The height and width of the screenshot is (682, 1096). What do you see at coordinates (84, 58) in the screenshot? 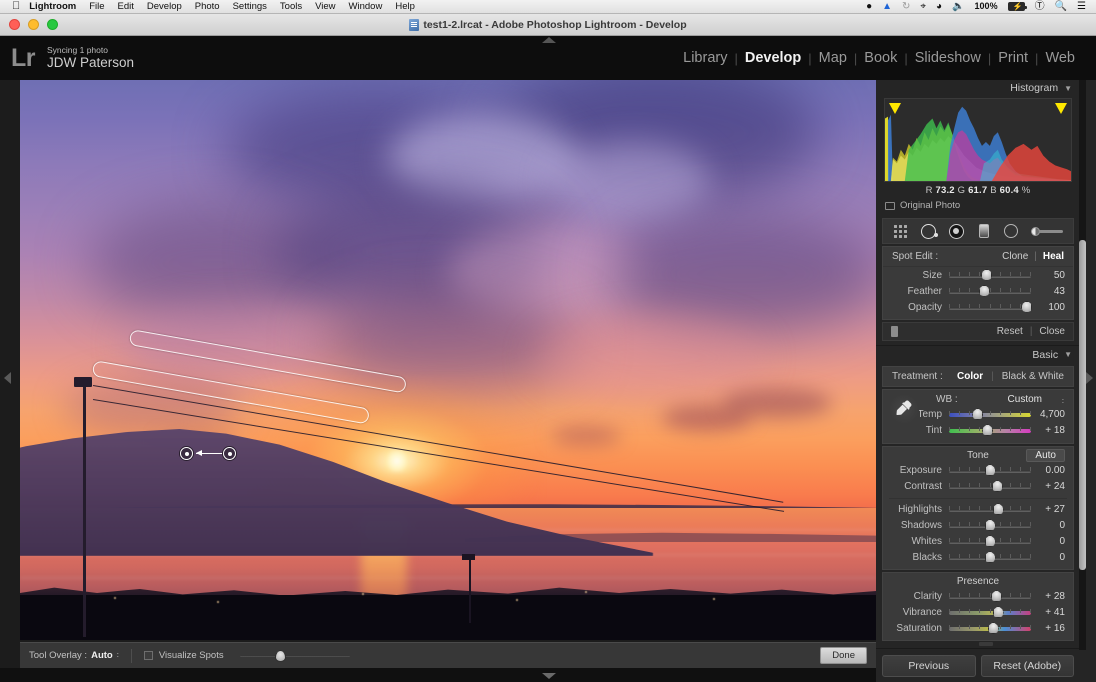
I see `identity-plate: Syncing 1 photo JDW Paterson` at bounding box center [84, 58].